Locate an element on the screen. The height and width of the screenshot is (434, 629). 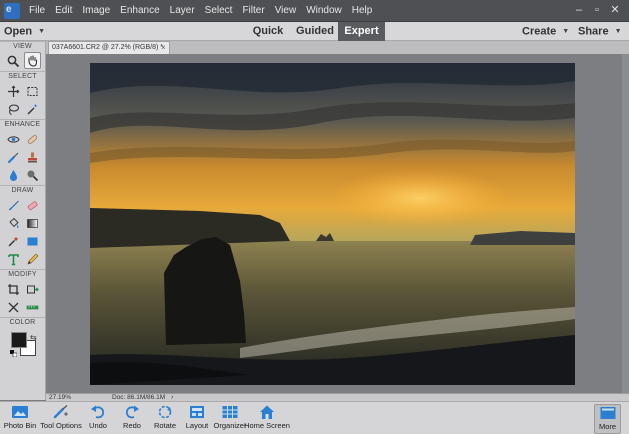
tool-options-icon is located at coordinates (60, 412).